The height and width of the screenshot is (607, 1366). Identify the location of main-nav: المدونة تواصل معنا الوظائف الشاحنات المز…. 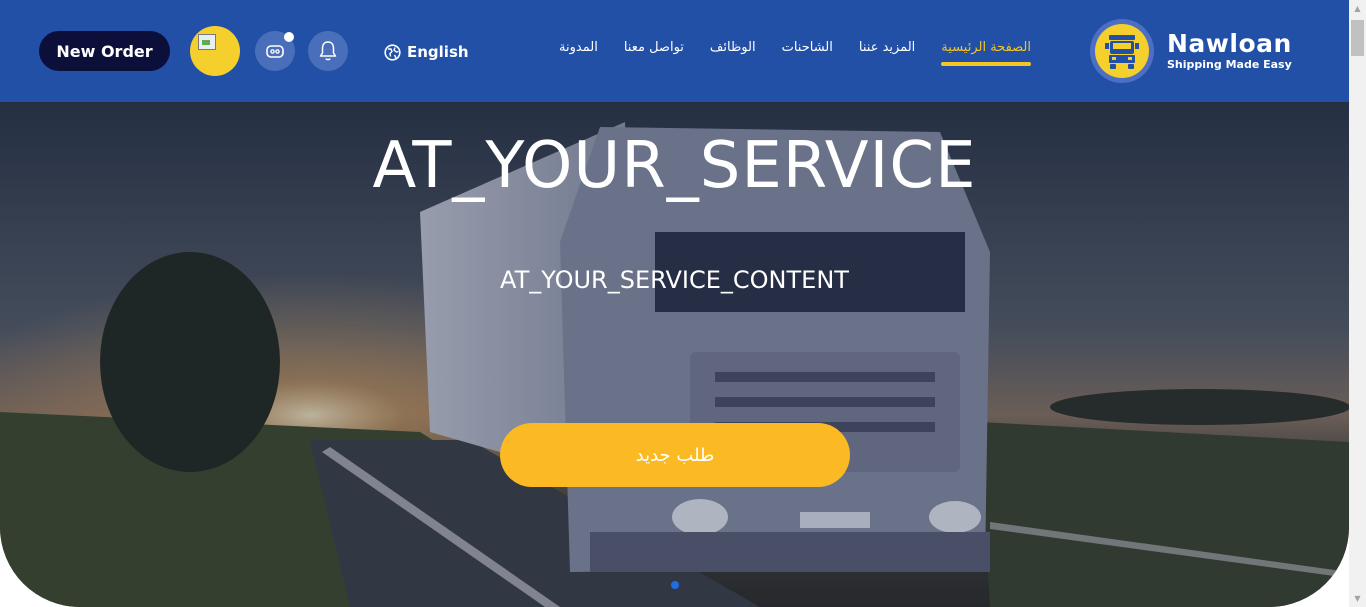
(795, 53).